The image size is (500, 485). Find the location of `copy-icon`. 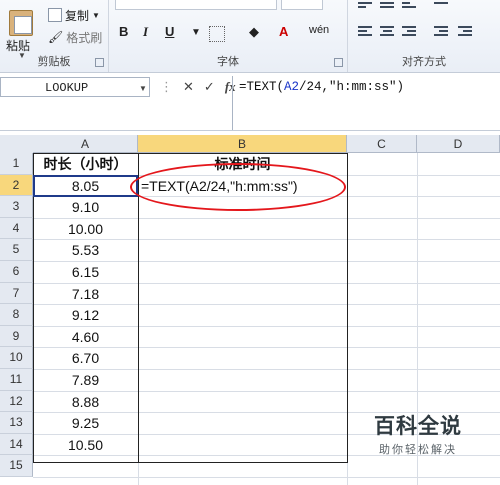

copy-icon is located at coordinates (55, 15).